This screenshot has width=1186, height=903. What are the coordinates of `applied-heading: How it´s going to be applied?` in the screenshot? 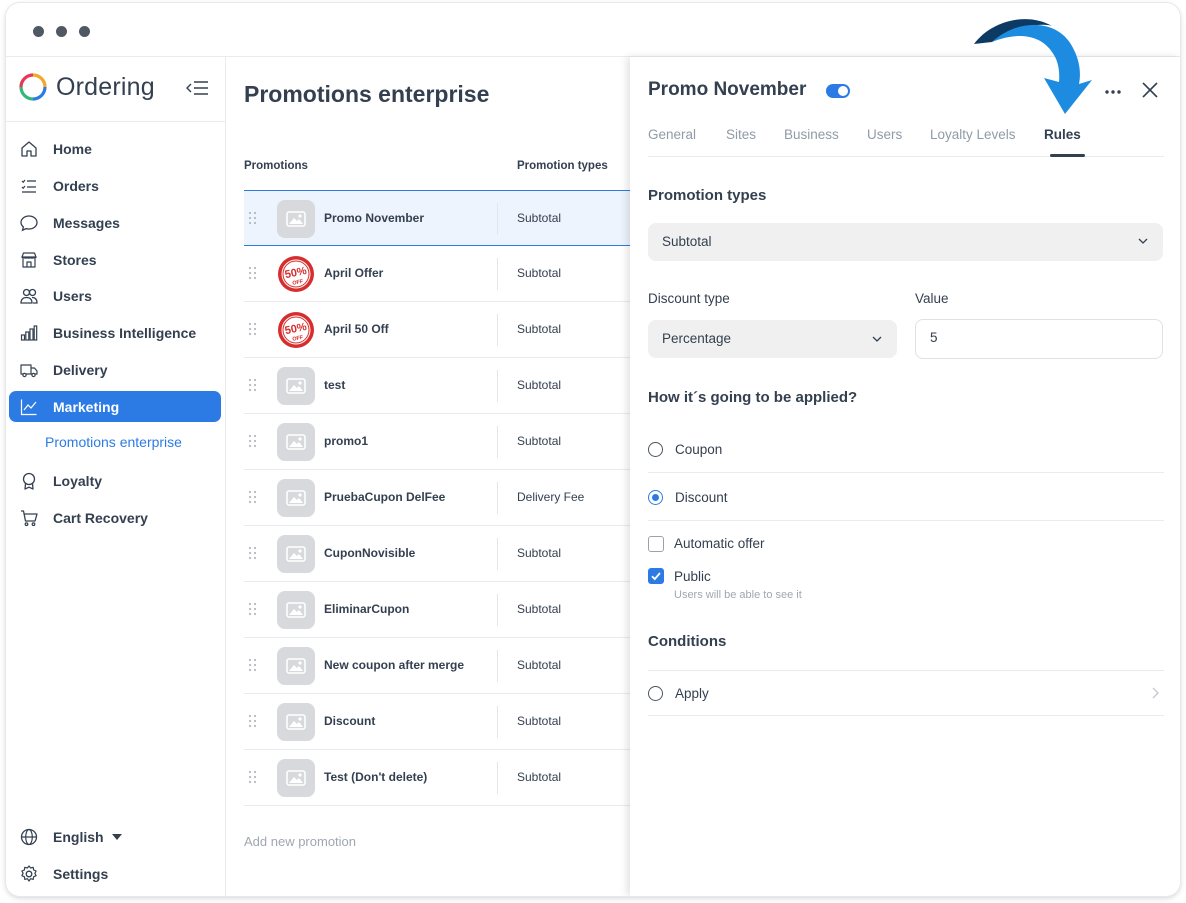 It's located at (753, 397).